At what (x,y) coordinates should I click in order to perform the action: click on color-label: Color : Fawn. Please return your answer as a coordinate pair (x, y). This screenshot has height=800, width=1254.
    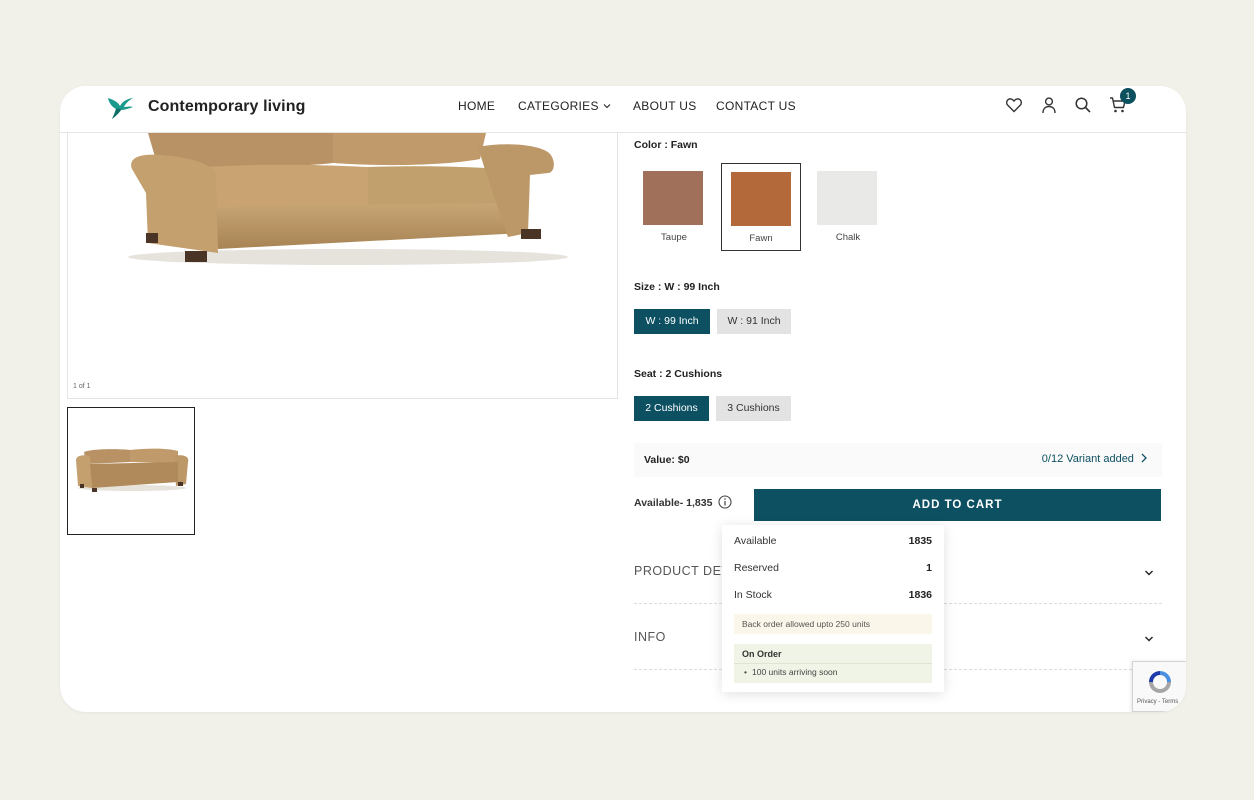
    Looking at the image, I should click on (666, 145).